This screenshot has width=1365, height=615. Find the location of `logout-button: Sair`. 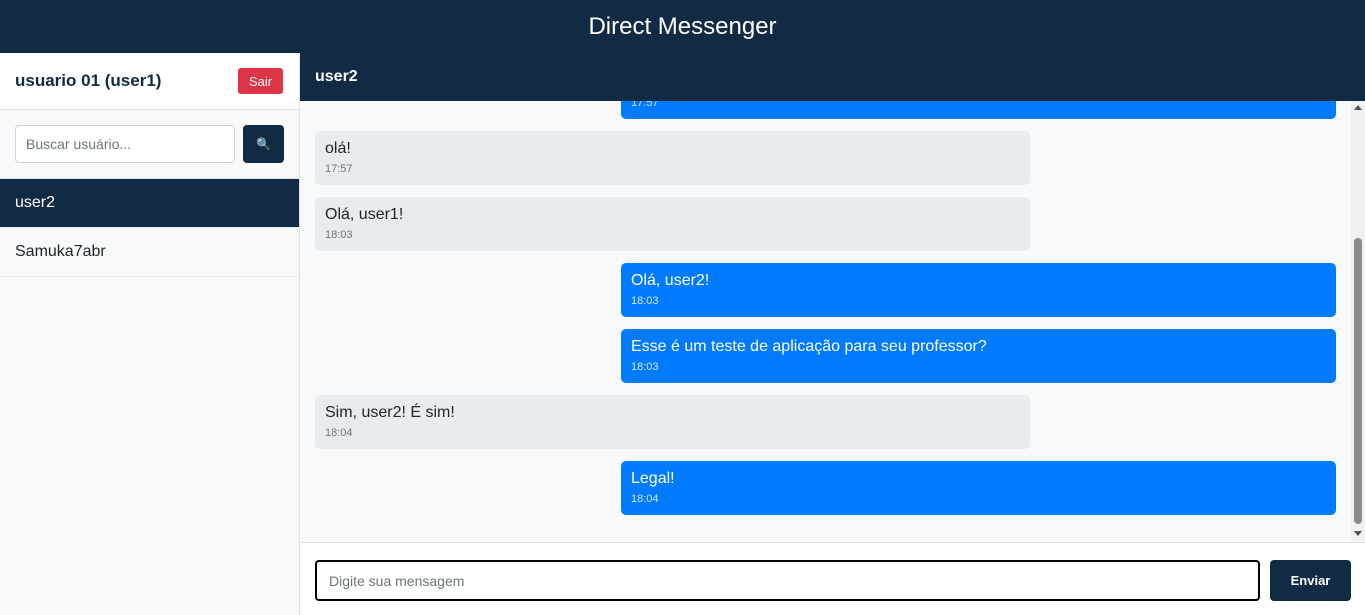

logout-button: Sair is located at coordinates (260, 81).